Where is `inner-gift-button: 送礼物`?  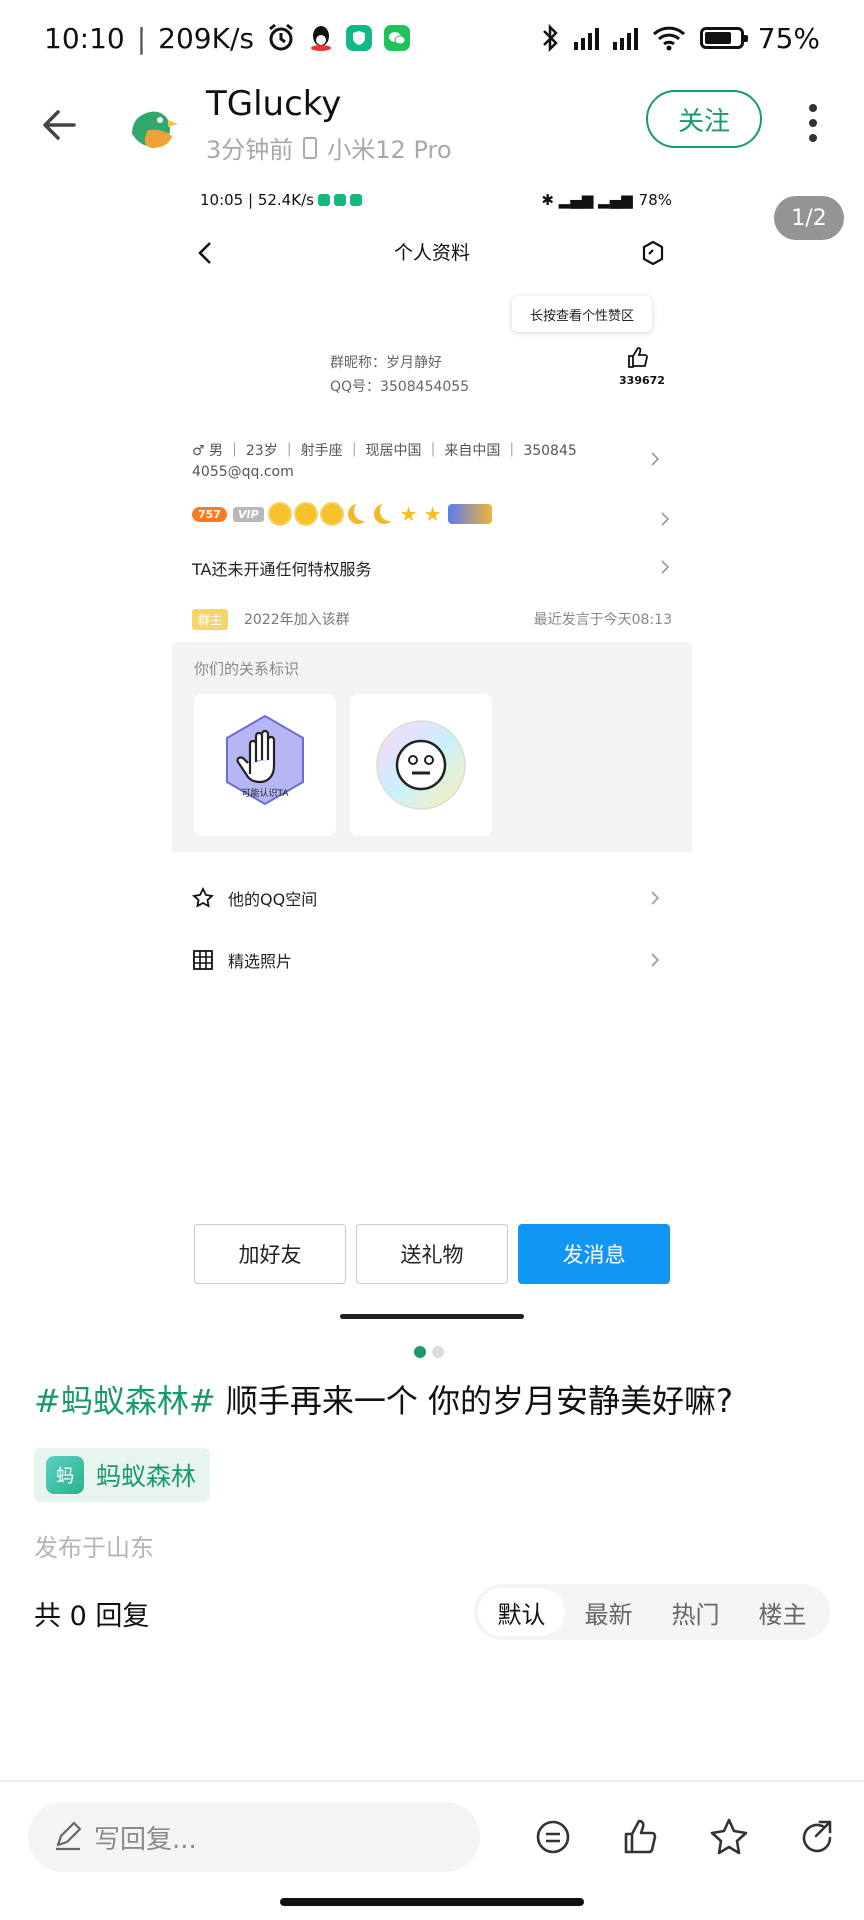 inner-gift-button: 送礼物 is located at coordinates (432, 1254).